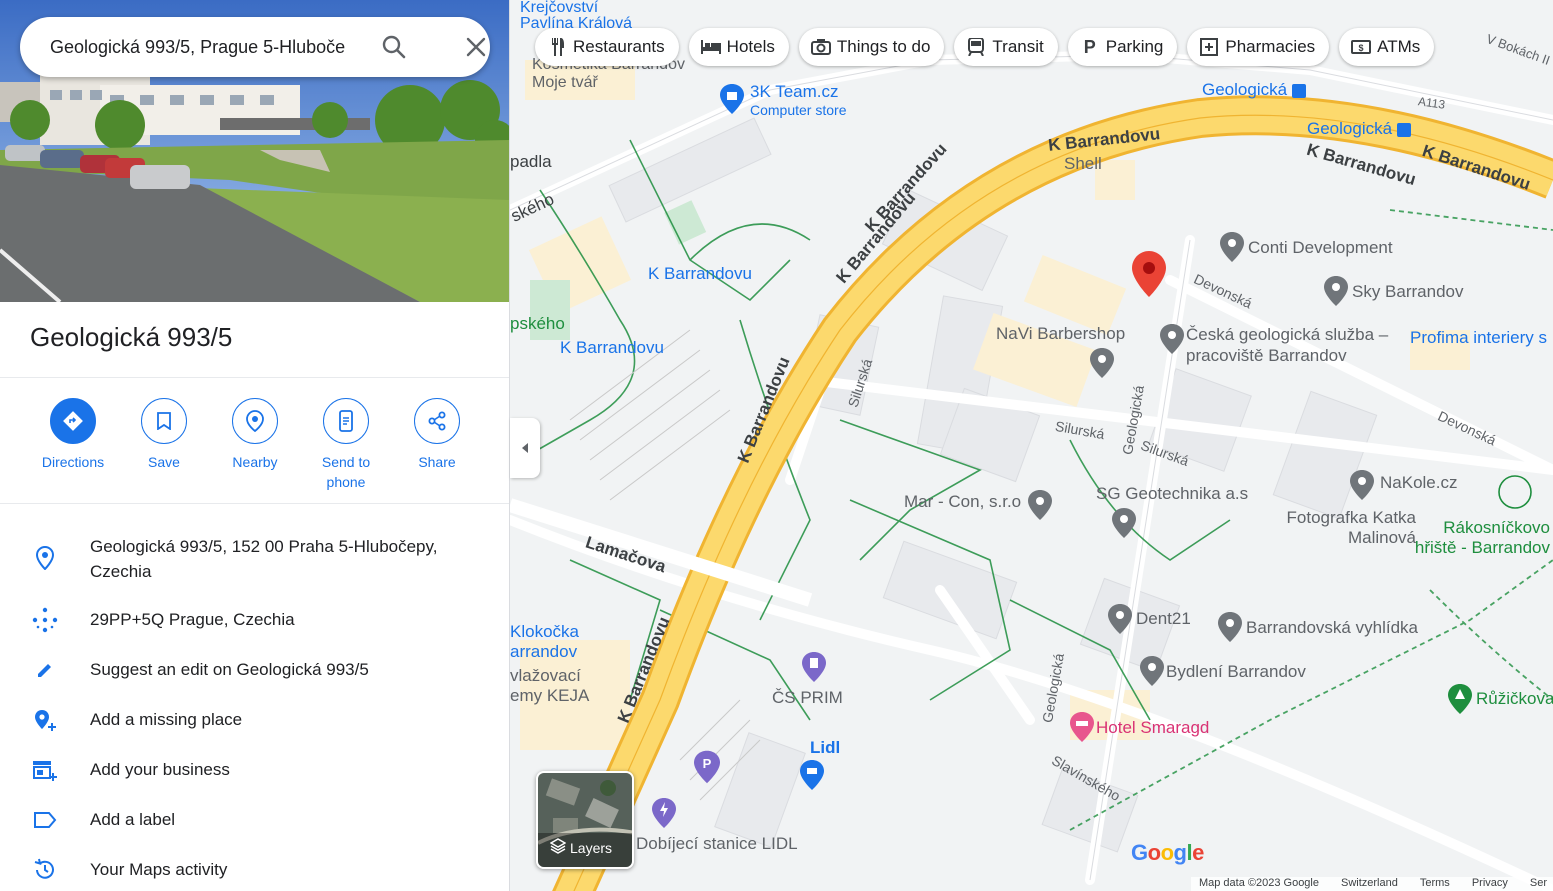 Image resolution: width=1553 pixels, height=891 pixels. Describe the element at coordinates (254, 377) in the screenshot. I see `divider` at that location.